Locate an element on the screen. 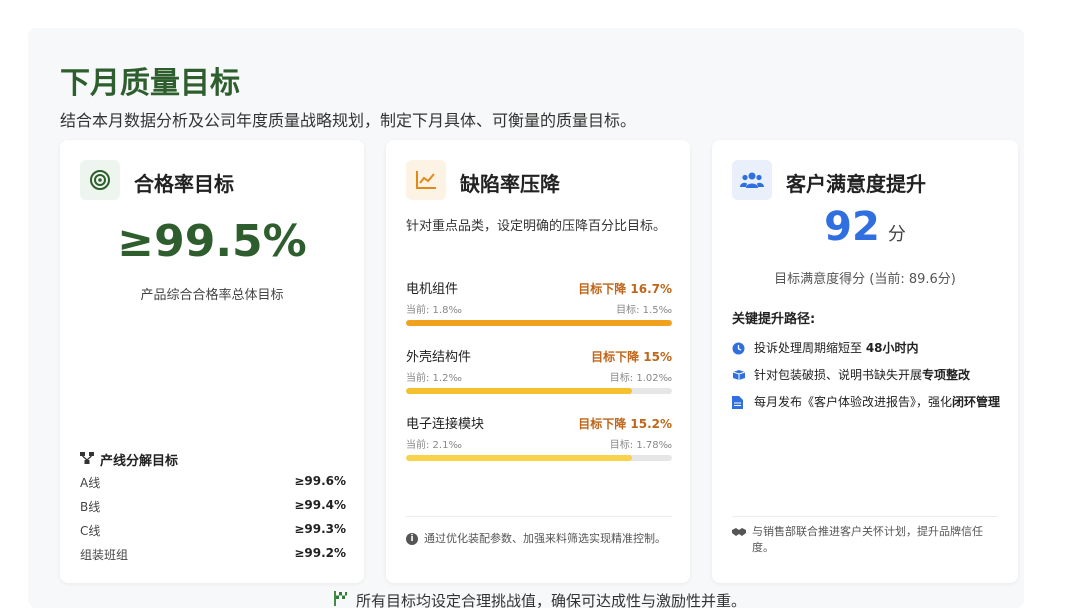 This screenshot has width=1080, height=611. breakdown-heading: 产线分解目标 is located at coordinates (129, 459).